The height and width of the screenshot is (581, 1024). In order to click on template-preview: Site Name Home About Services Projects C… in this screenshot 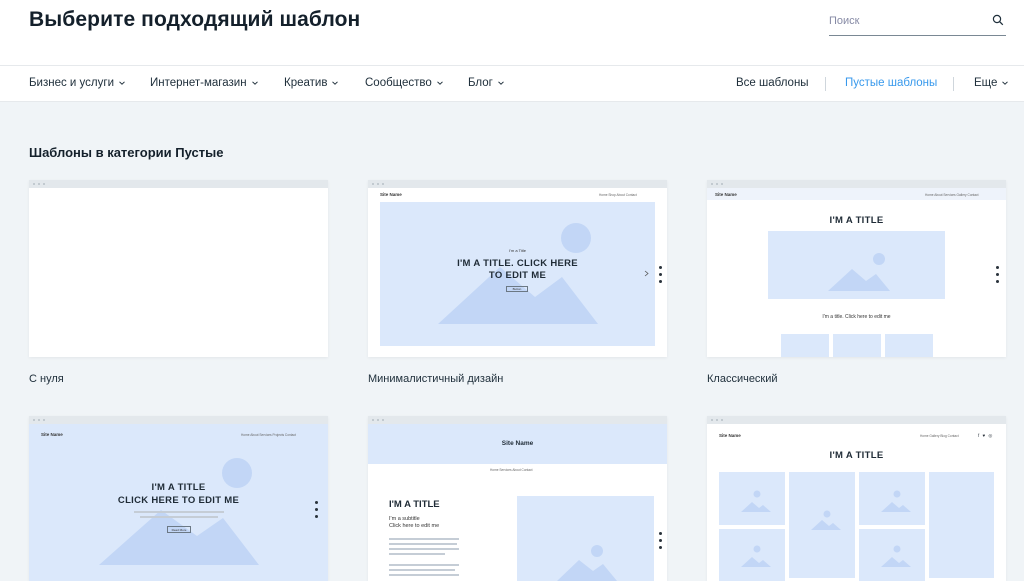, I will do `click(178, 502)`.